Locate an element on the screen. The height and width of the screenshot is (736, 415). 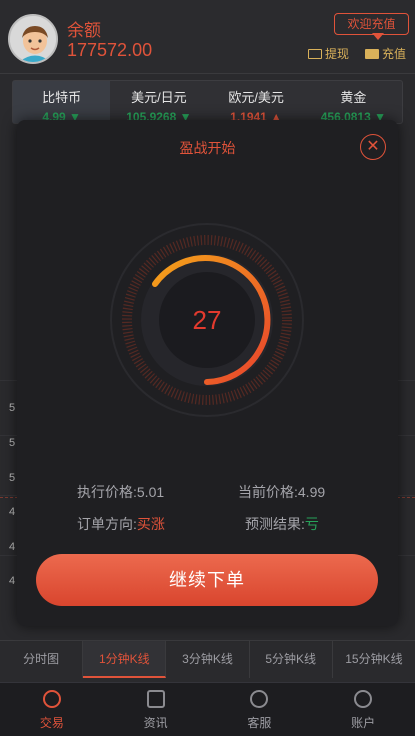
avatar is located at coordinates (33, 39).